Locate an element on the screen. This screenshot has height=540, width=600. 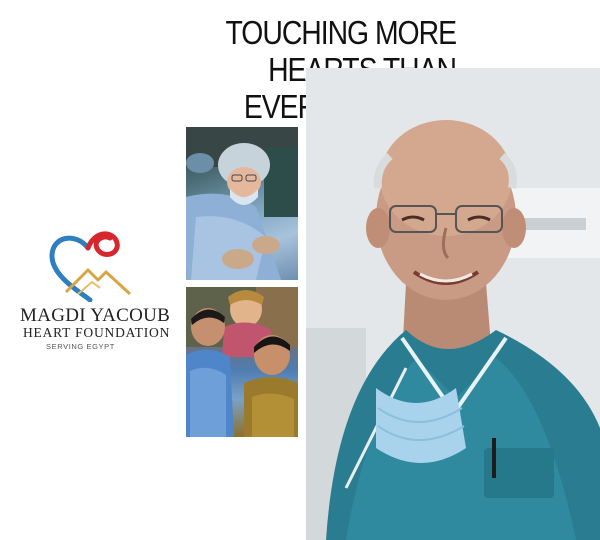
logo-tagline: SERVING EGYPT is located at coordinates (80, 346).